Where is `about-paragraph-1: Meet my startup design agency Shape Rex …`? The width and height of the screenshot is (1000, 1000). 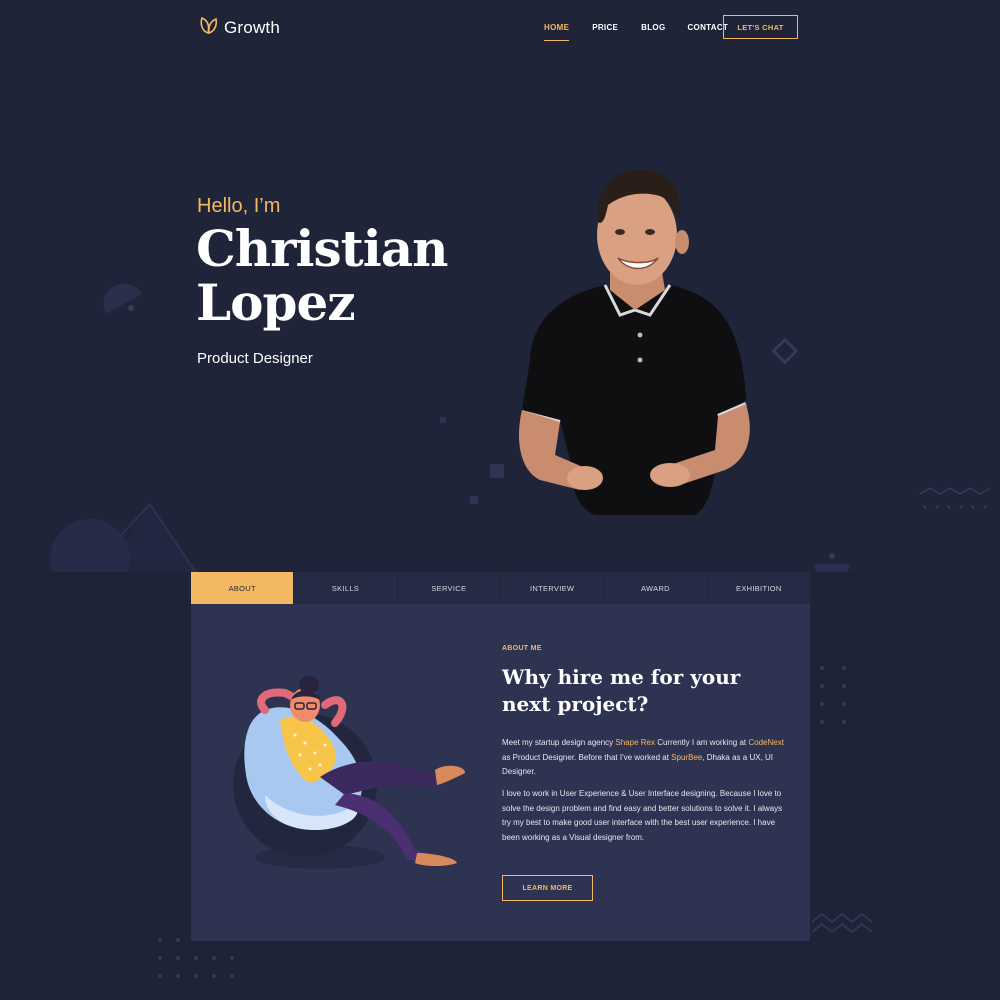 about-paragraph-1: Meet my startup design agency Shape Rex … is located at coordinates (644, 758).